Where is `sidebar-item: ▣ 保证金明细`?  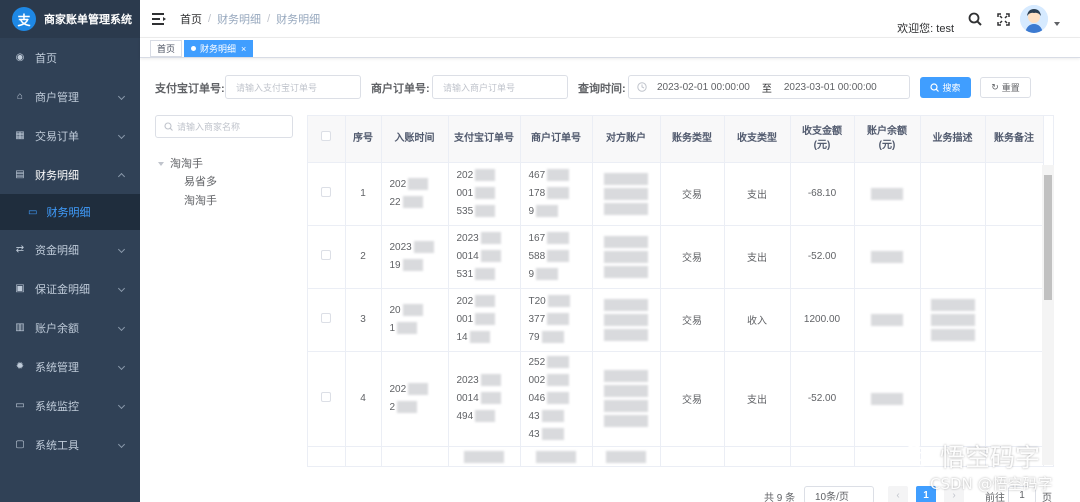
sidebar-item: ▣ 保证金明细 is located at coordinates (70, 288).